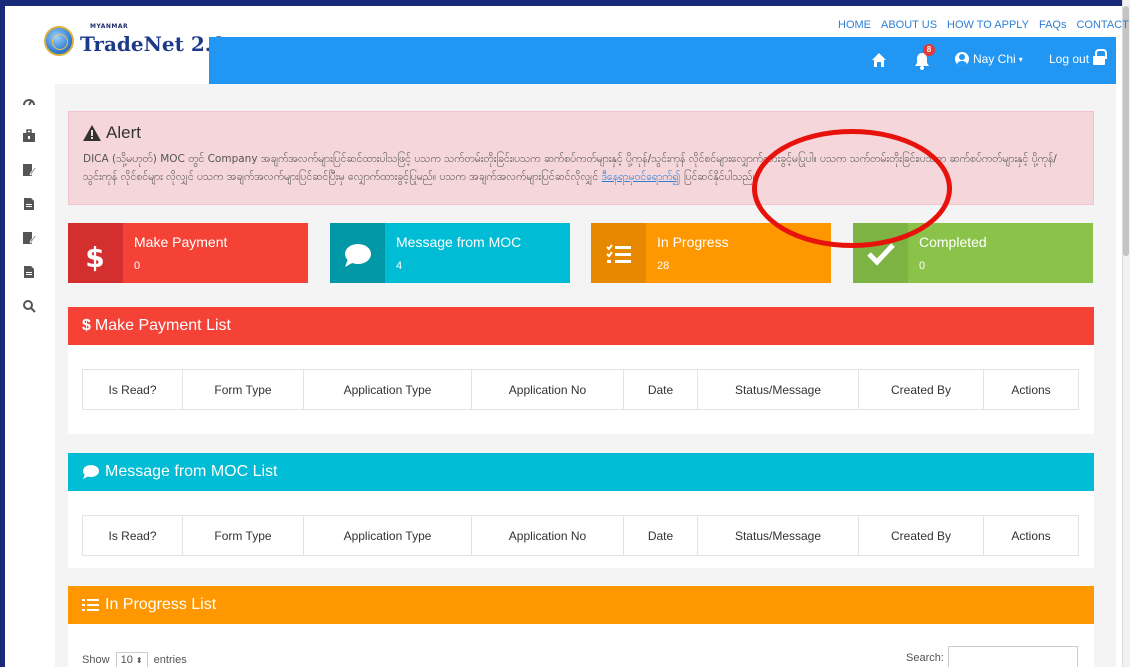  What do you see at coordinates (1020, 59) in the screenshot?
I see `chevron-down-icon: ▾` at bounding box center [1020, 59].